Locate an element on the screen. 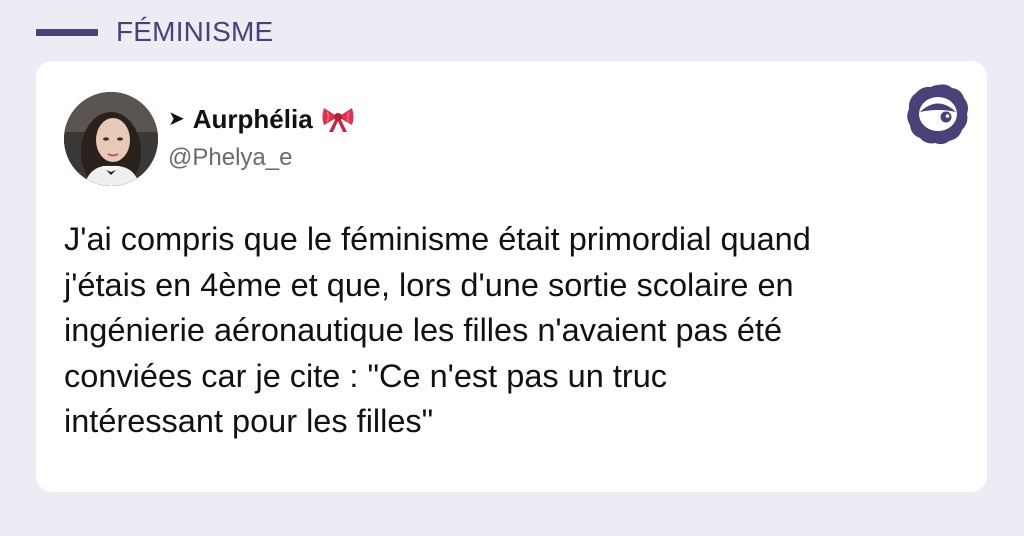 This screenshot has height=536, width=1024. author-handle: @Phelya_e is located at coordinates (230, 158).